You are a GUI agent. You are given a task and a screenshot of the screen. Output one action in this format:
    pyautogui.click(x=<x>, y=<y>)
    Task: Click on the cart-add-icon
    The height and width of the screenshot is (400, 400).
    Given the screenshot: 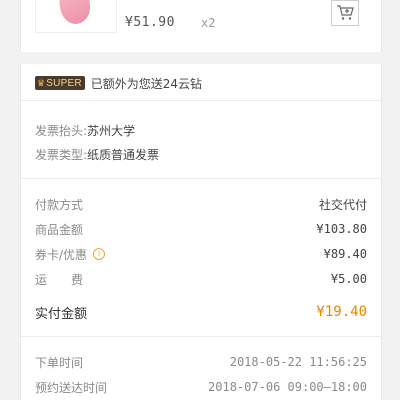 What is the action you would take?
    pyautogui.click(x=345, y=12)
    